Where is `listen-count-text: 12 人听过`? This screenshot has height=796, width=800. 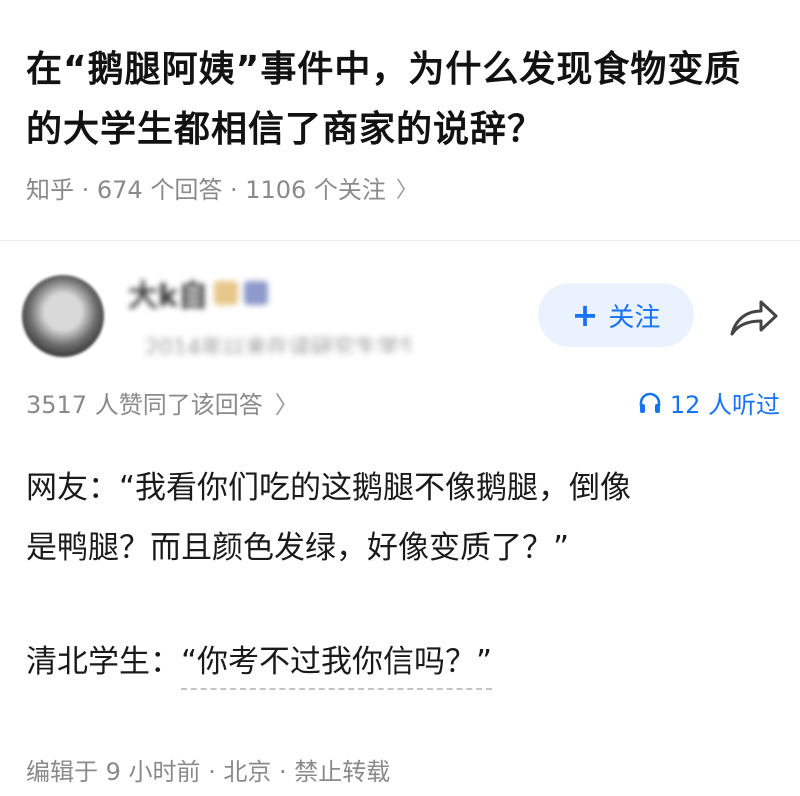
listen-count-text: 12 人听过 is located at coordinates (724, 405).